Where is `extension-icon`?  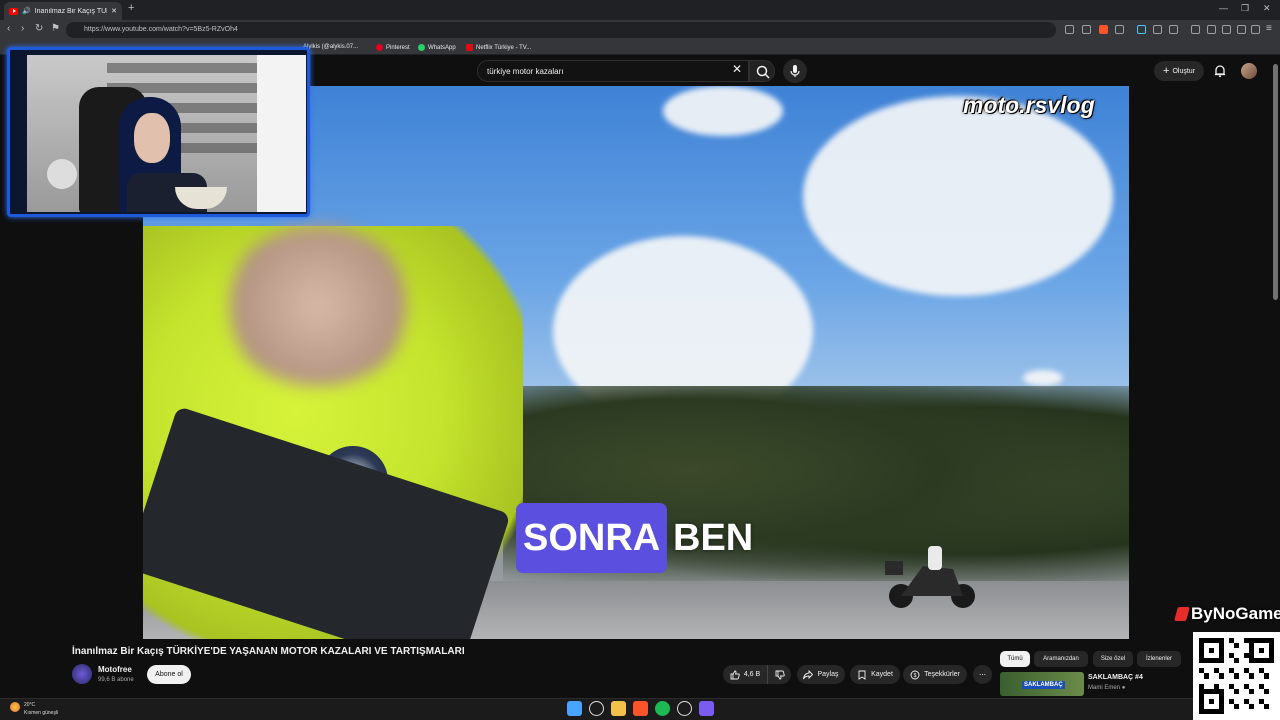
extension-icon is located at coordinates (1069, 29).